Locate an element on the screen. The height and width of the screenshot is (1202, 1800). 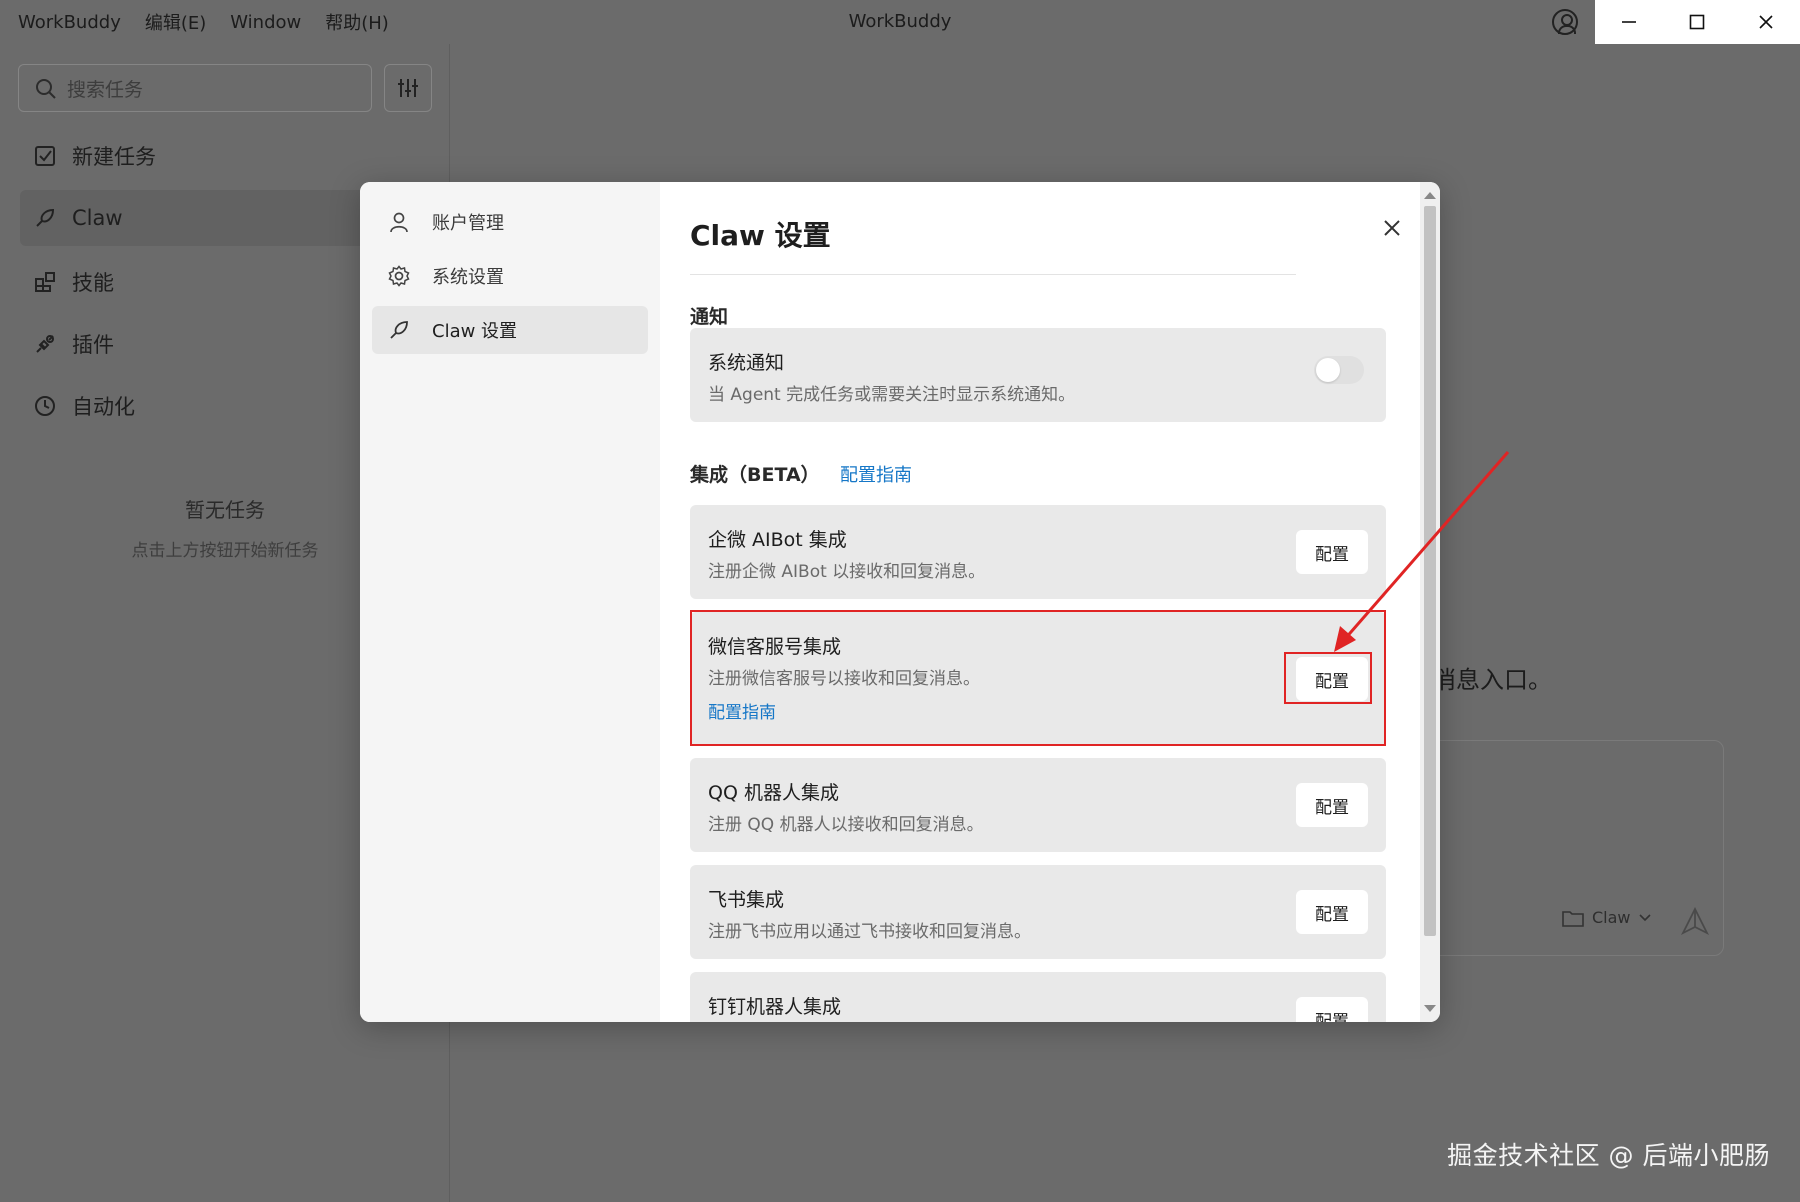
send-icon is located at coordinates (1695, 921).